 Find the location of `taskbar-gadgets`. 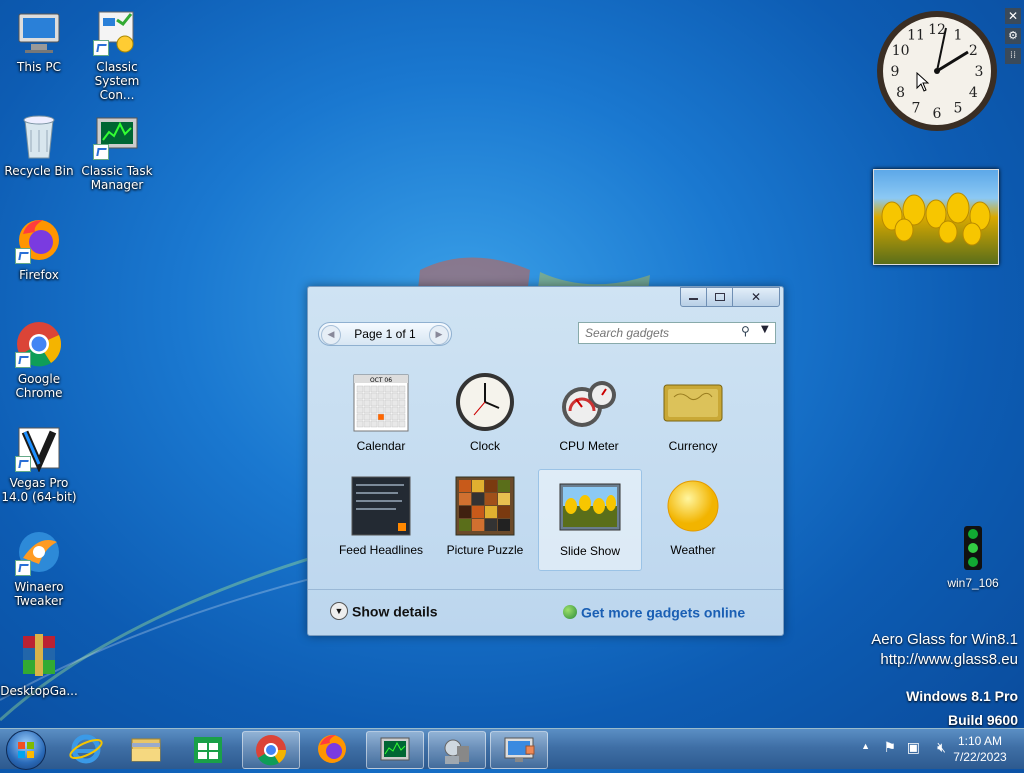

taskbar-gadgets is located at coordinates (457, 750).